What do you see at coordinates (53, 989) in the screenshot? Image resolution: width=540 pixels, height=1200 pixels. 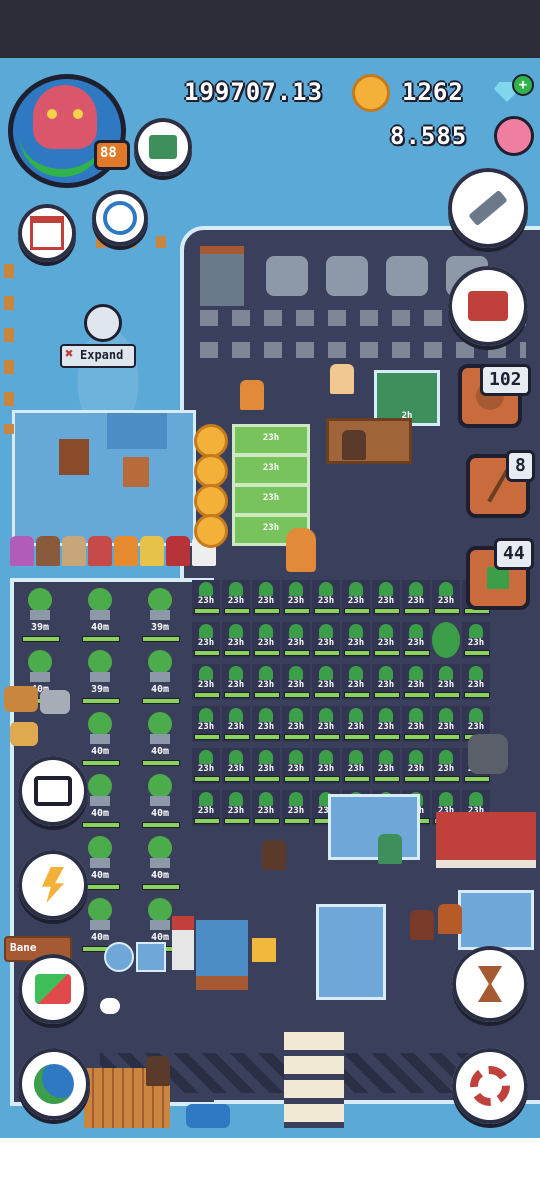 I see `swap-button` at bounding box center [53, 989].